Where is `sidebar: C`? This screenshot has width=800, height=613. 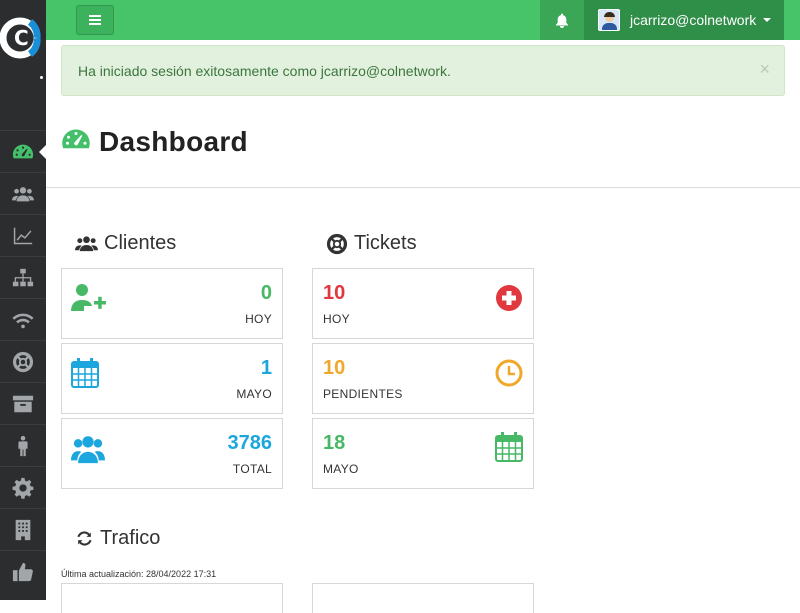 sidebar: C is located at coordinates (23, 300).